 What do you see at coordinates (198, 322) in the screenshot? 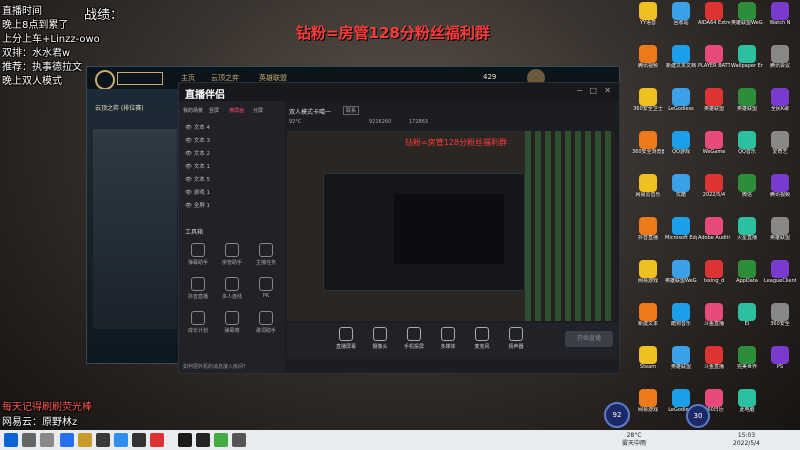
I see `tool-growth: 成长计划` at bounding box center [198, 322].